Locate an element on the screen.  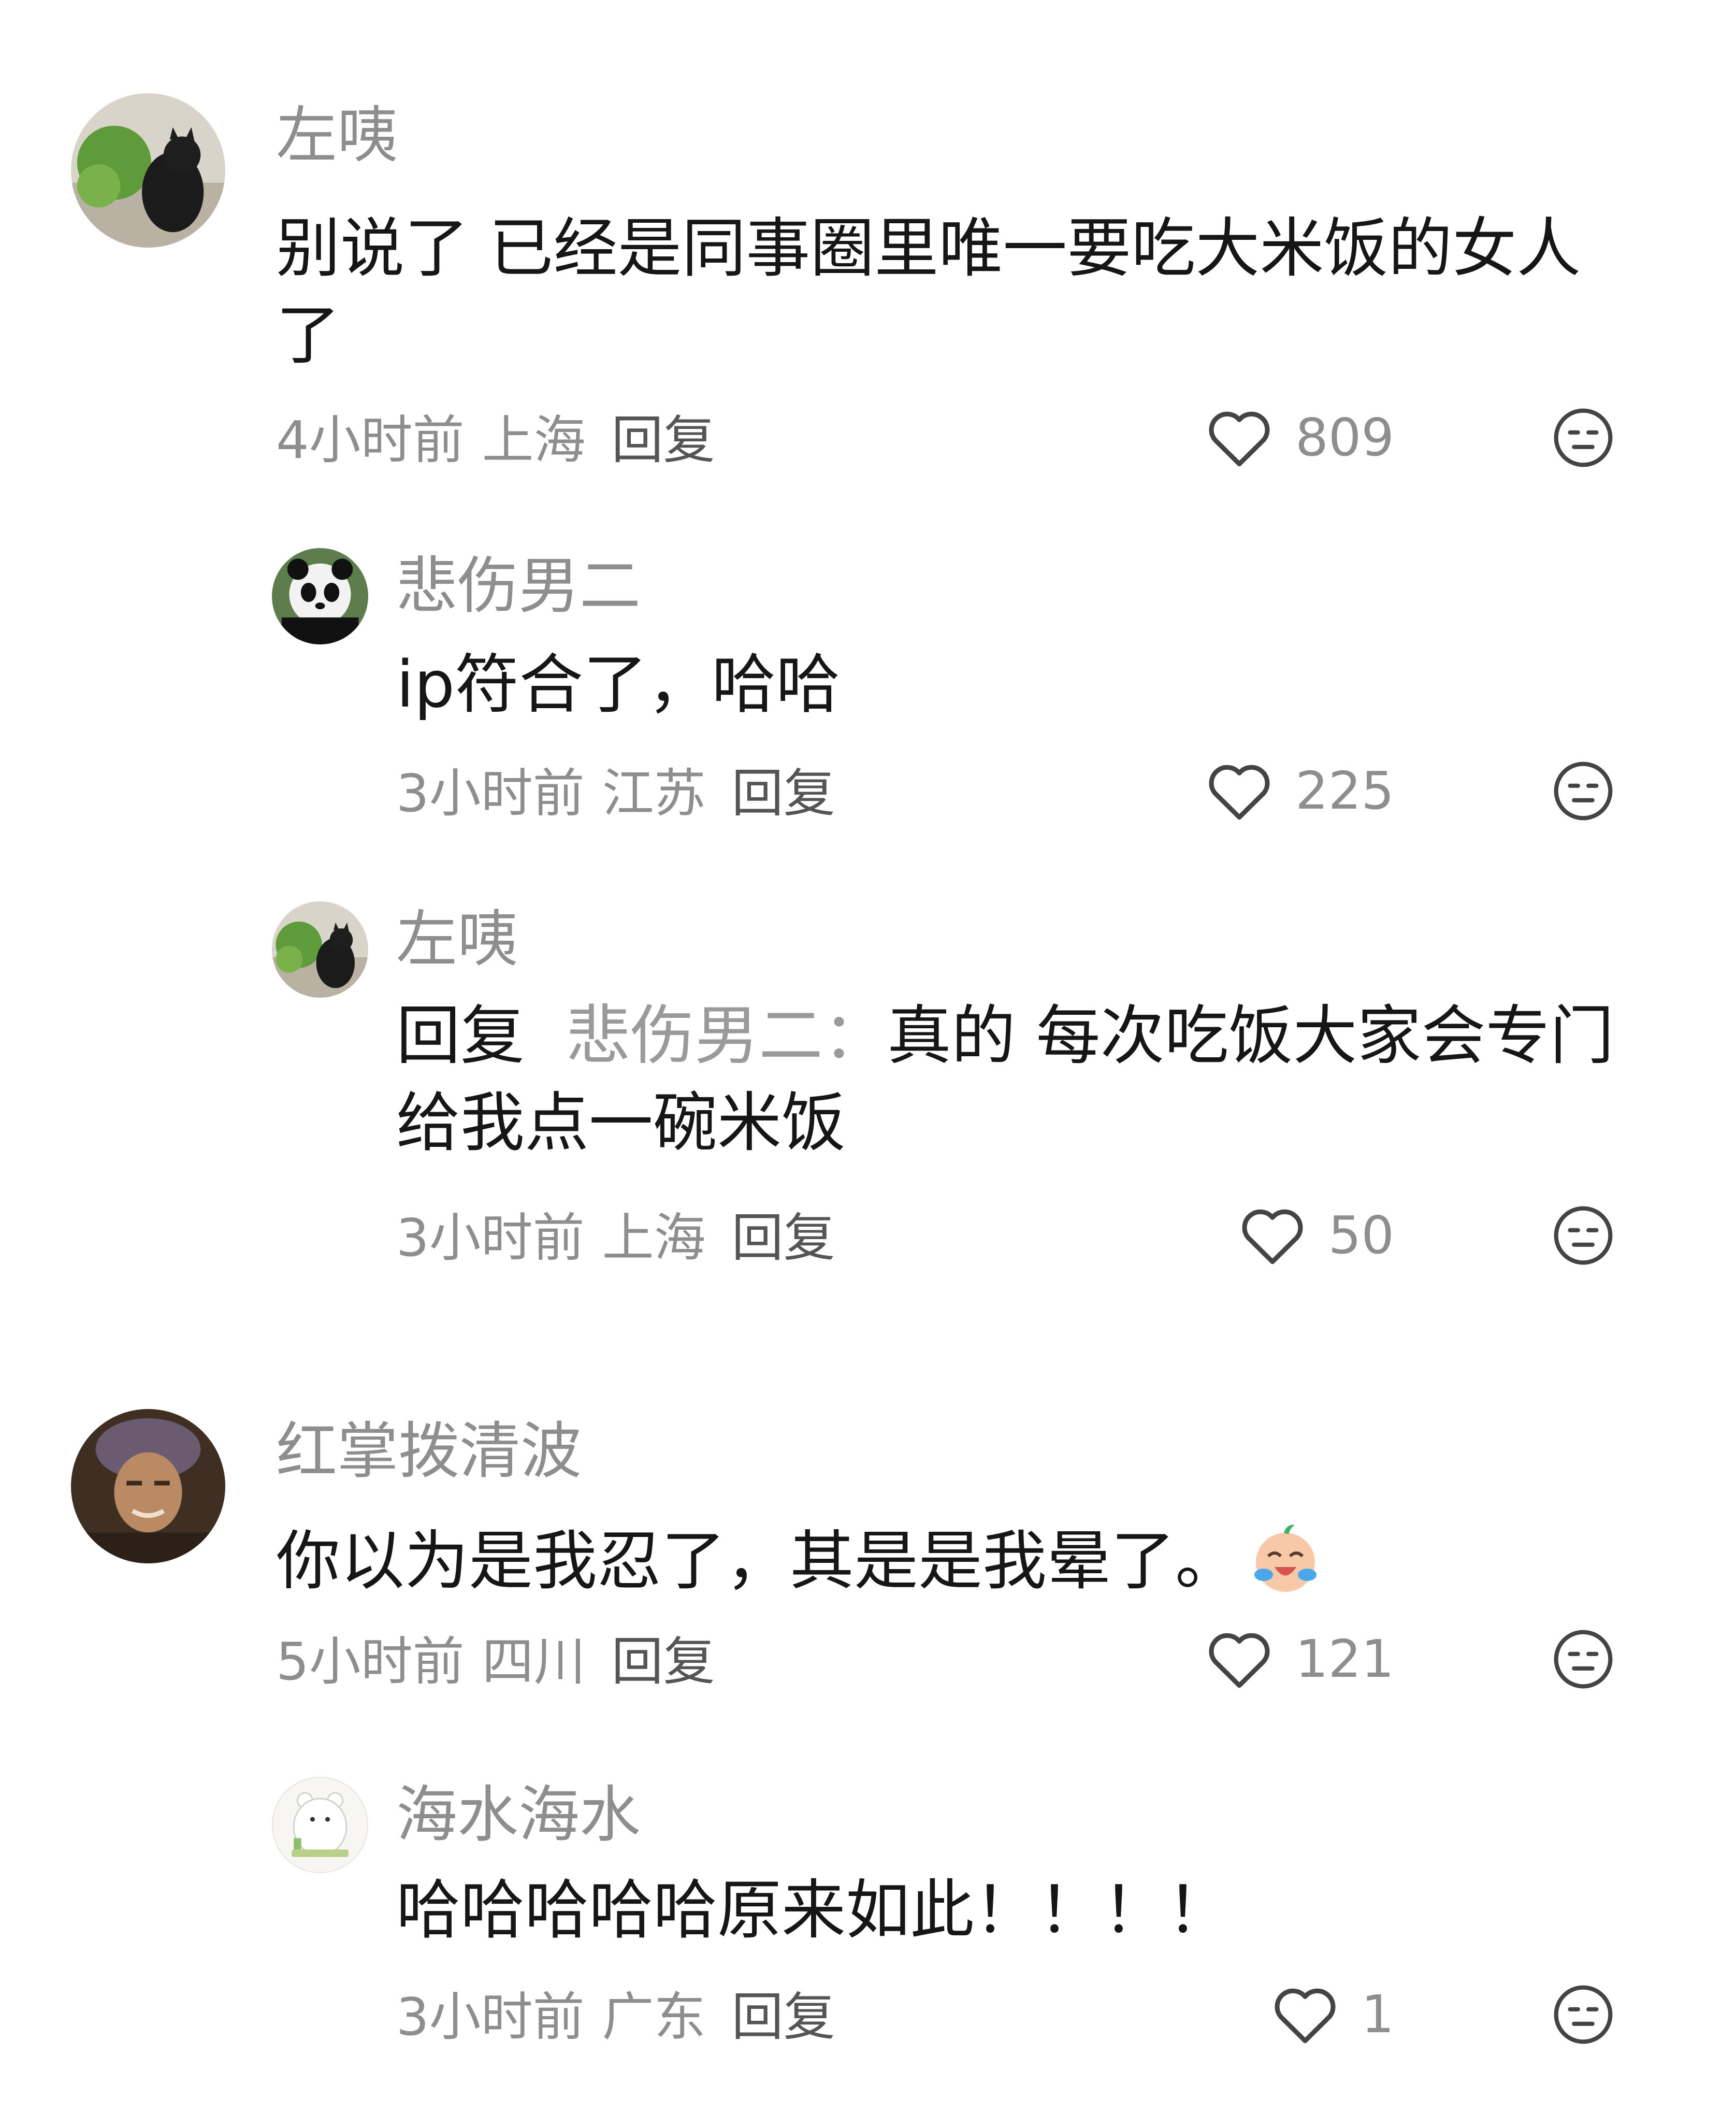
comment-meta: 5小时前 四川 回复 is located at coordinates (495, 1662).